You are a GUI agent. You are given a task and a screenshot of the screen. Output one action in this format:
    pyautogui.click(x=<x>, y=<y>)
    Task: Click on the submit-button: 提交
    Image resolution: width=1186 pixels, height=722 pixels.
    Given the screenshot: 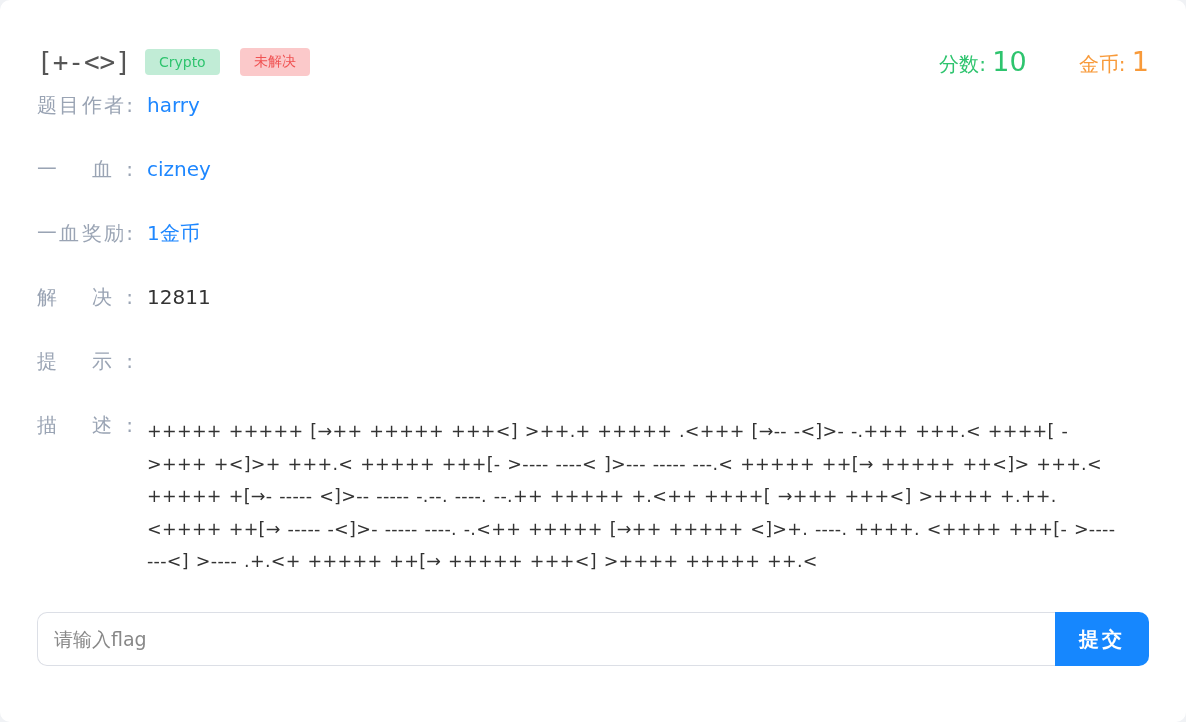 What is the action you would take?
    pyautogui.click(x=1102, y=639)
    